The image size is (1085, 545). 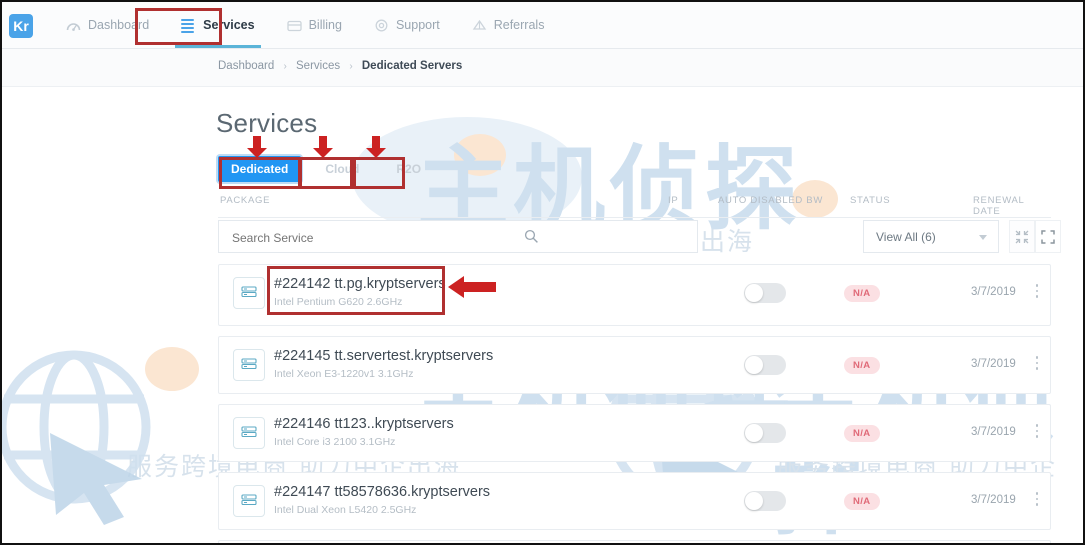 What do you see at coordinates (412, 66) in the screenshot?
I see `breadcrumb-item-current: Dedicated Servers` at bounding box center [412, 66].